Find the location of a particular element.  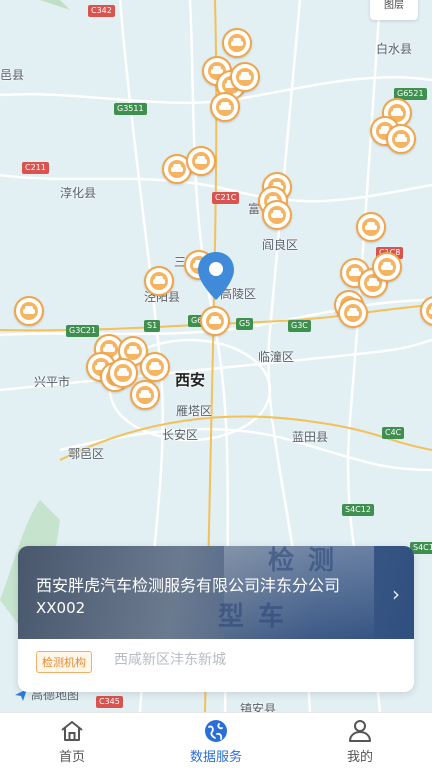

tab-label: 首页 is located at coordinates (71, 757).